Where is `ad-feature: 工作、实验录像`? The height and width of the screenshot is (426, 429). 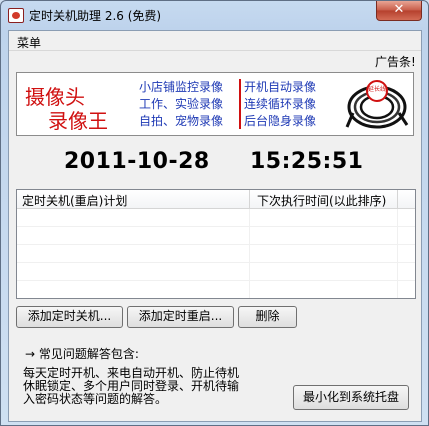 ad-feature: 工作、实验录像 is located at coordinates (181, 104).